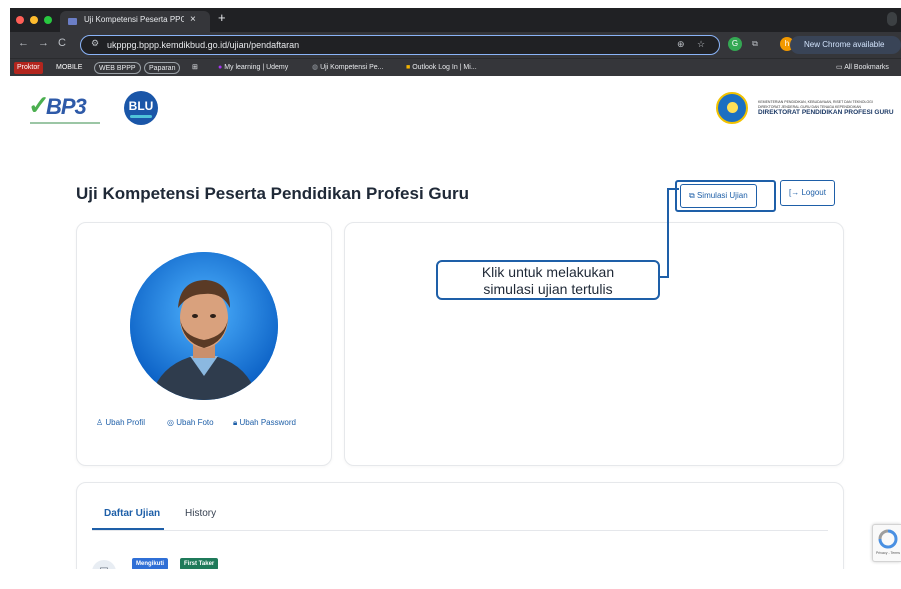  What do you see at coordinates (162, 68) in the screenshot?
I see `bookmark-paparan: Paparan` at bounding box center [162, 68].